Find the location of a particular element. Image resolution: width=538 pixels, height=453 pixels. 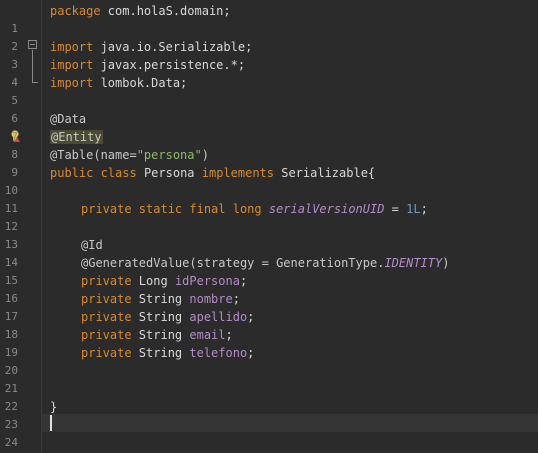

string-literal: "persona" is located at coordinates (169, 155).